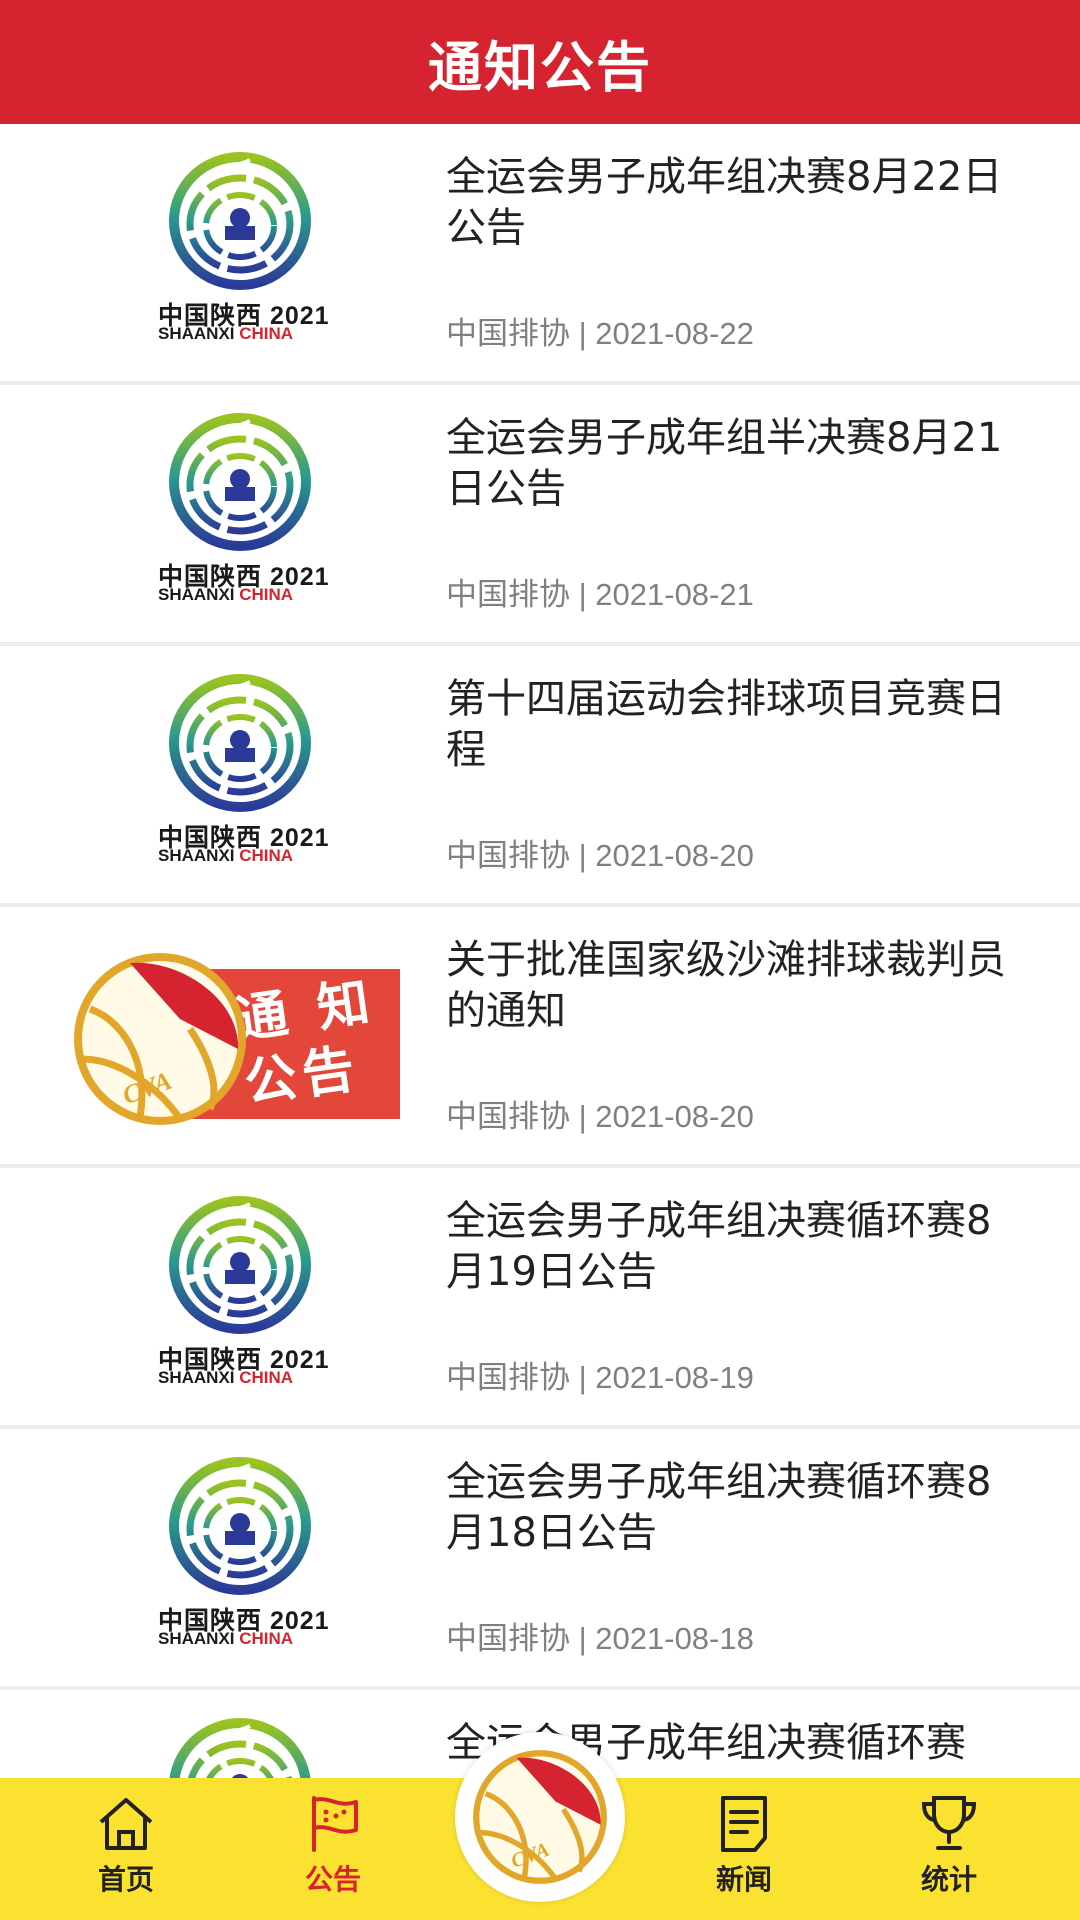 This screenshot has width=1080, height=1920. What do you see at coordinates (600, 1638) in the screenshot?
I see `notice-meta: 中国排协 | 2021-08-18` at bounding box center [600, 1638].